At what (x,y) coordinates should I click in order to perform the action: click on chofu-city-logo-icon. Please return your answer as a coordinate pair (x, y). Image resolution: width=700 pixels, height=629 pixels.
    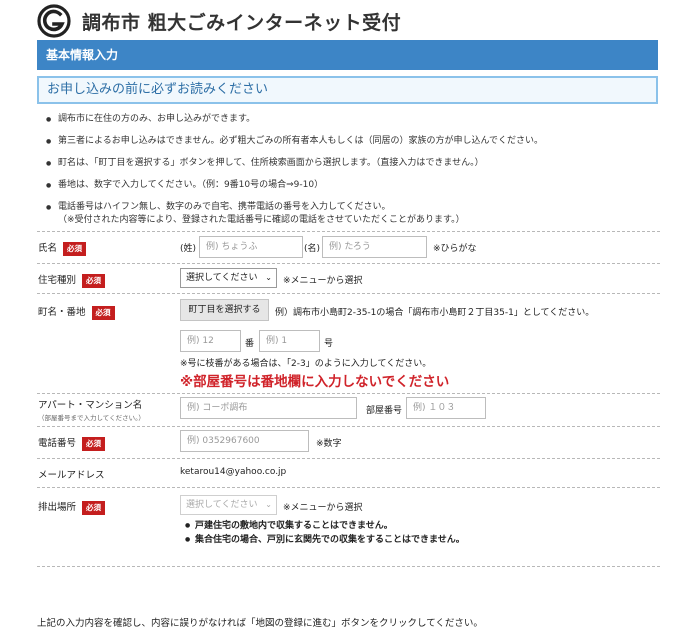
    Looking at the image, I should click on (54, 21).